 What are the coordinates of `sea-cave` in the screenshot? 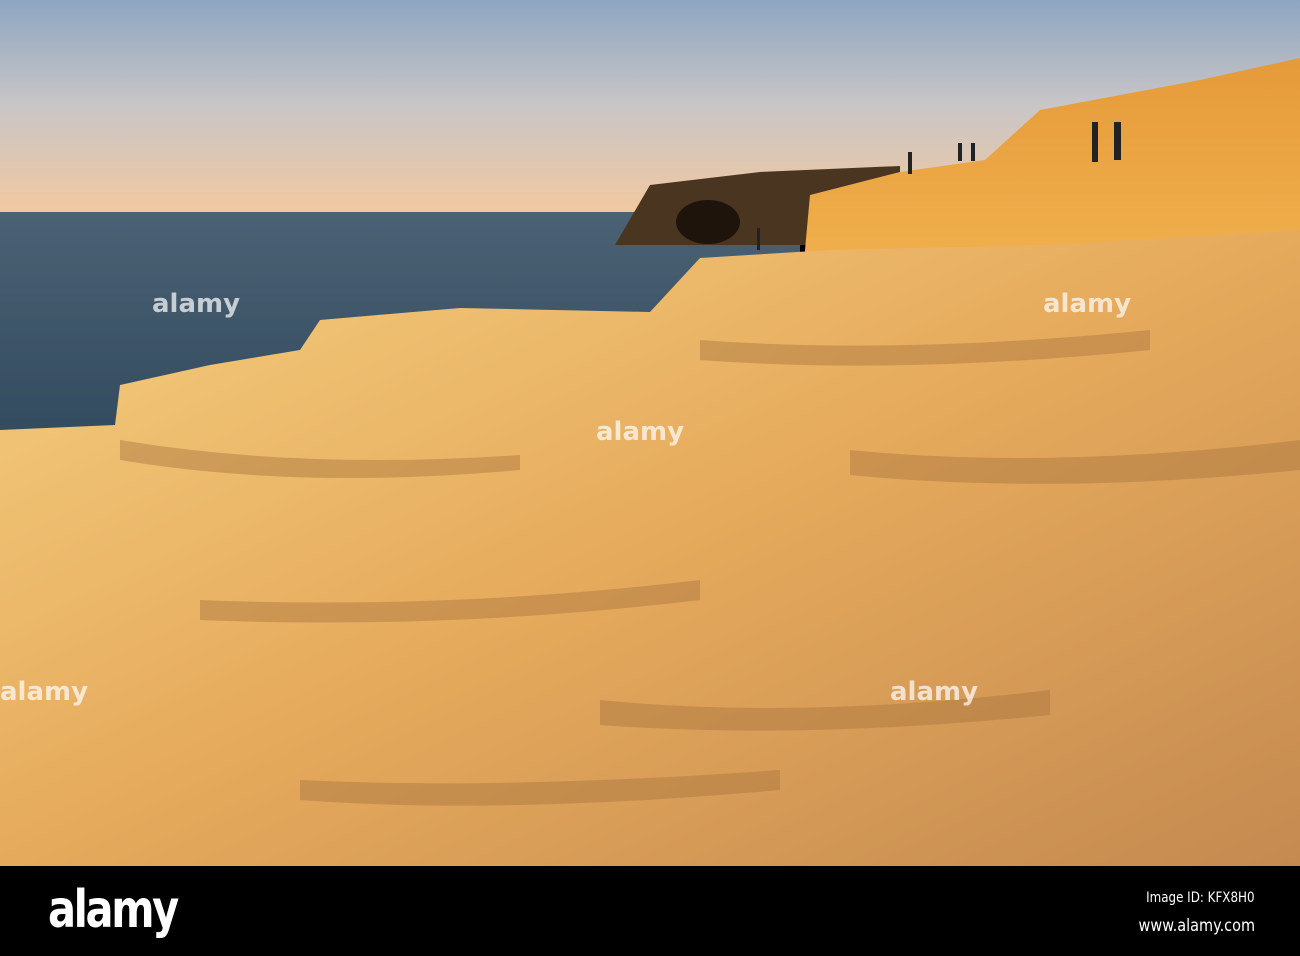 It's located at (708, 222).